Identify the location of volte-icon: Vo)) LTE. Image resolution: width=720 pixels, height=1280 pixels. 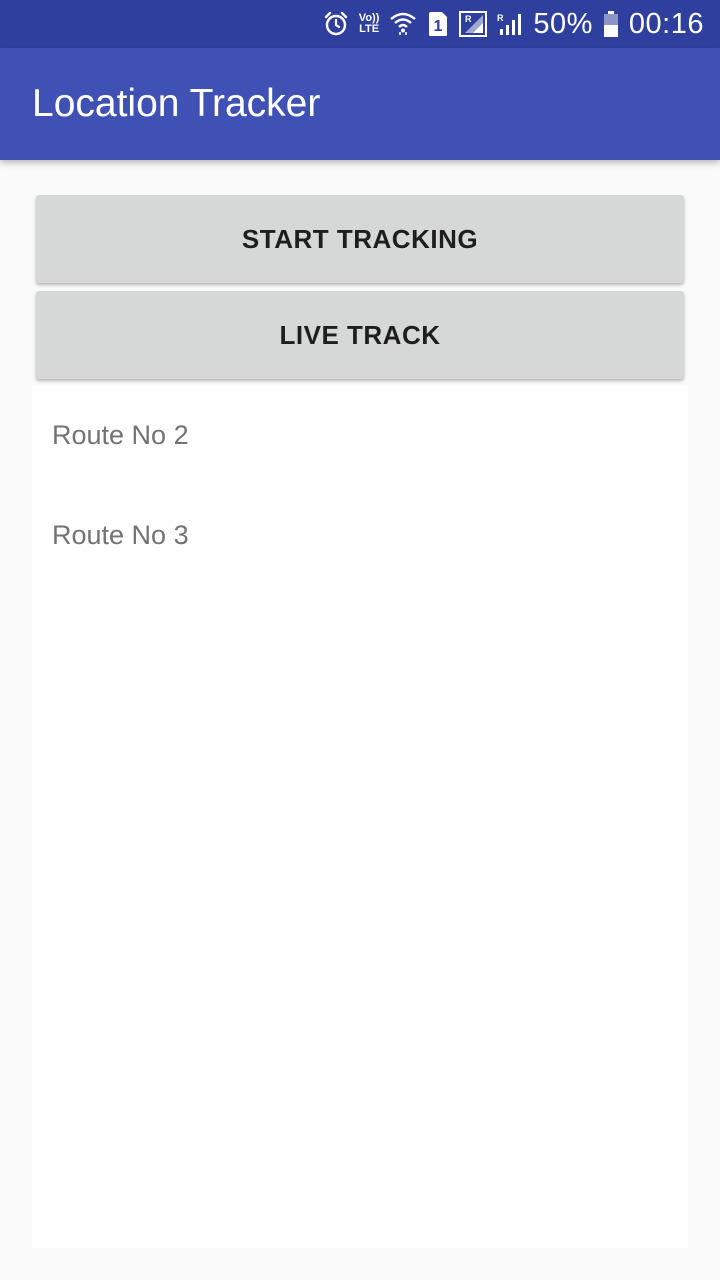
(369, 24).